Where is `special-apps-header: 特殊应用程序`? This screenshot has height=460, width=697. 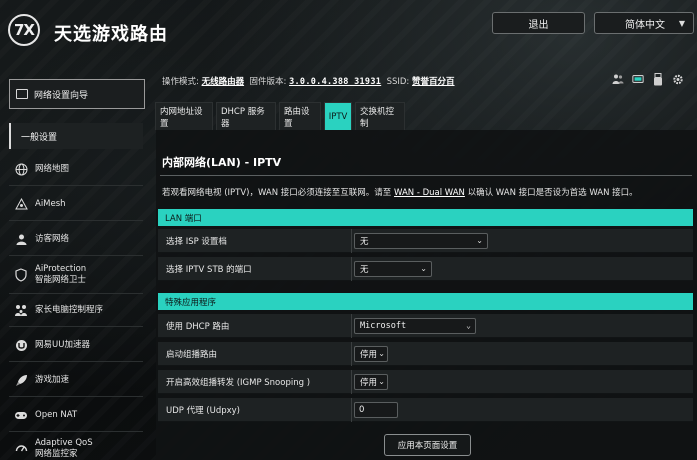 special-apps-header: 特殊应用程序 is located at coordinates (425, 301).